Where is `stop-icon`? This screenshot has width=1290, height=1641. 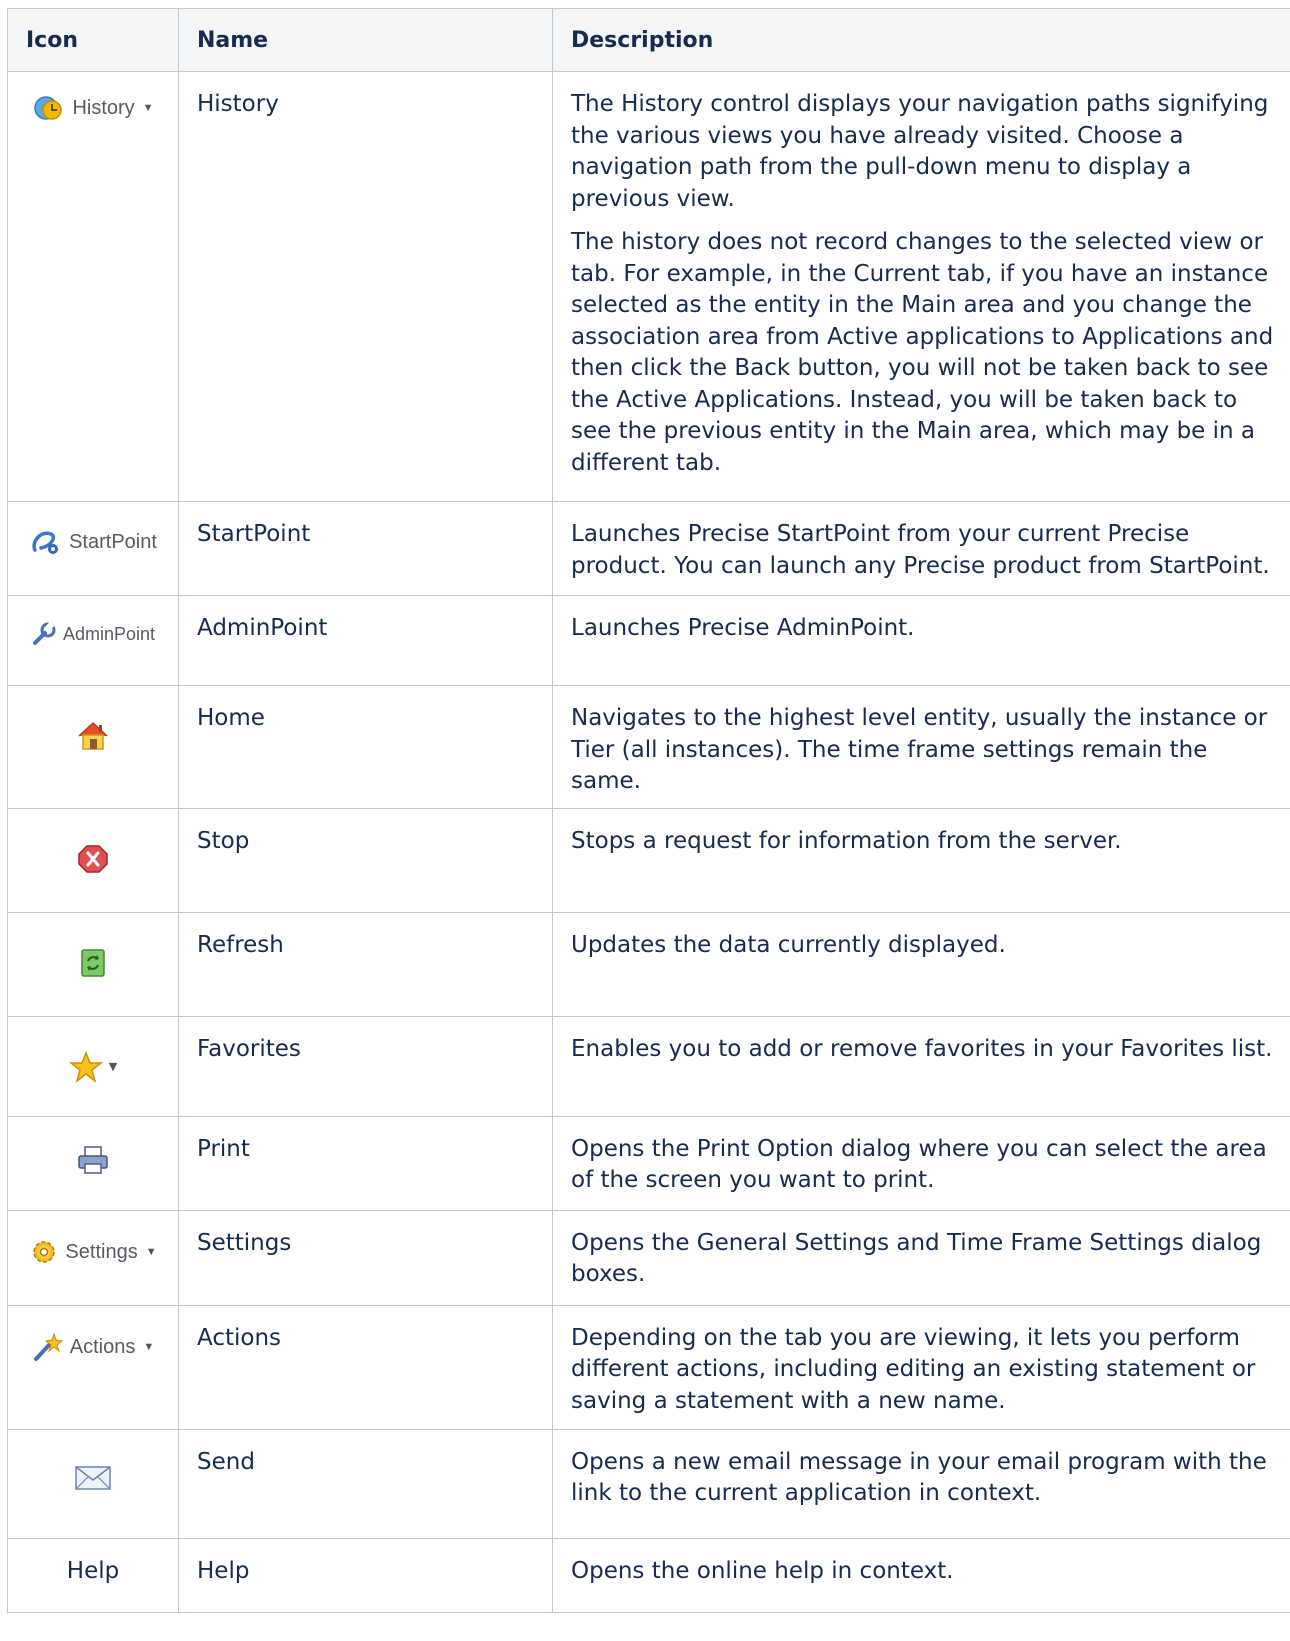 stop-icon is located at coordinates (93, 858).